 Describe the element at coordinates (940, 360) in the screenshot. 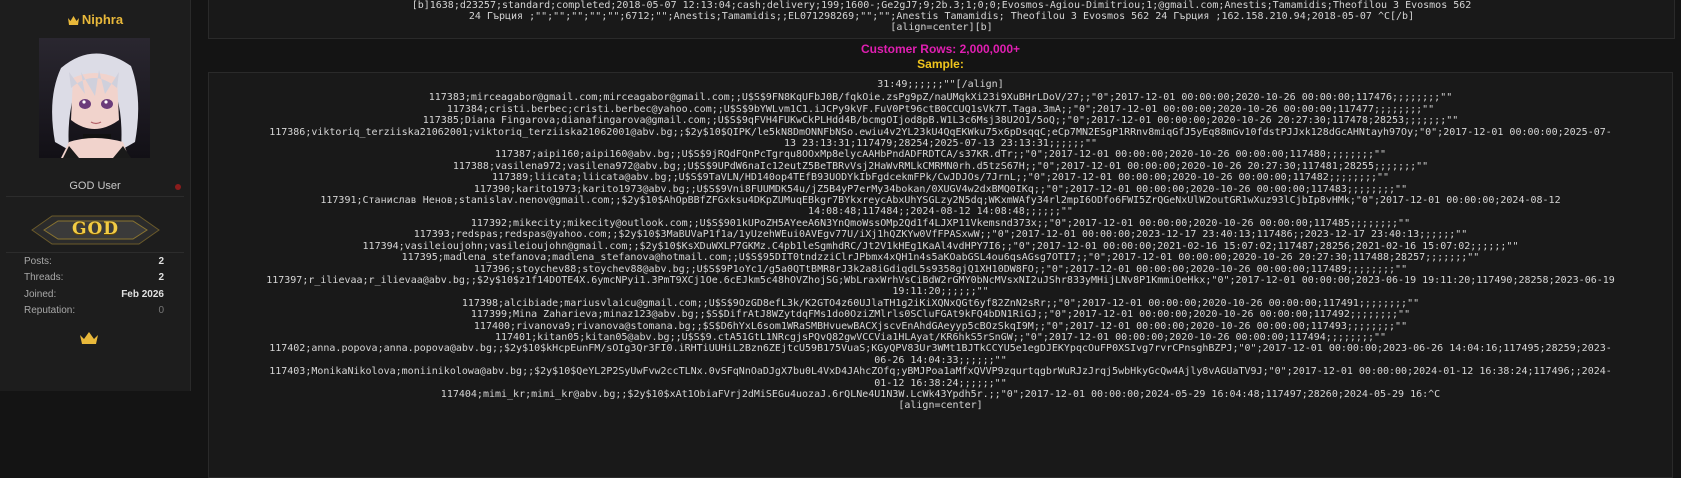

I see `code-line: 06-26 14:04:33;;;;;;""` at that location.